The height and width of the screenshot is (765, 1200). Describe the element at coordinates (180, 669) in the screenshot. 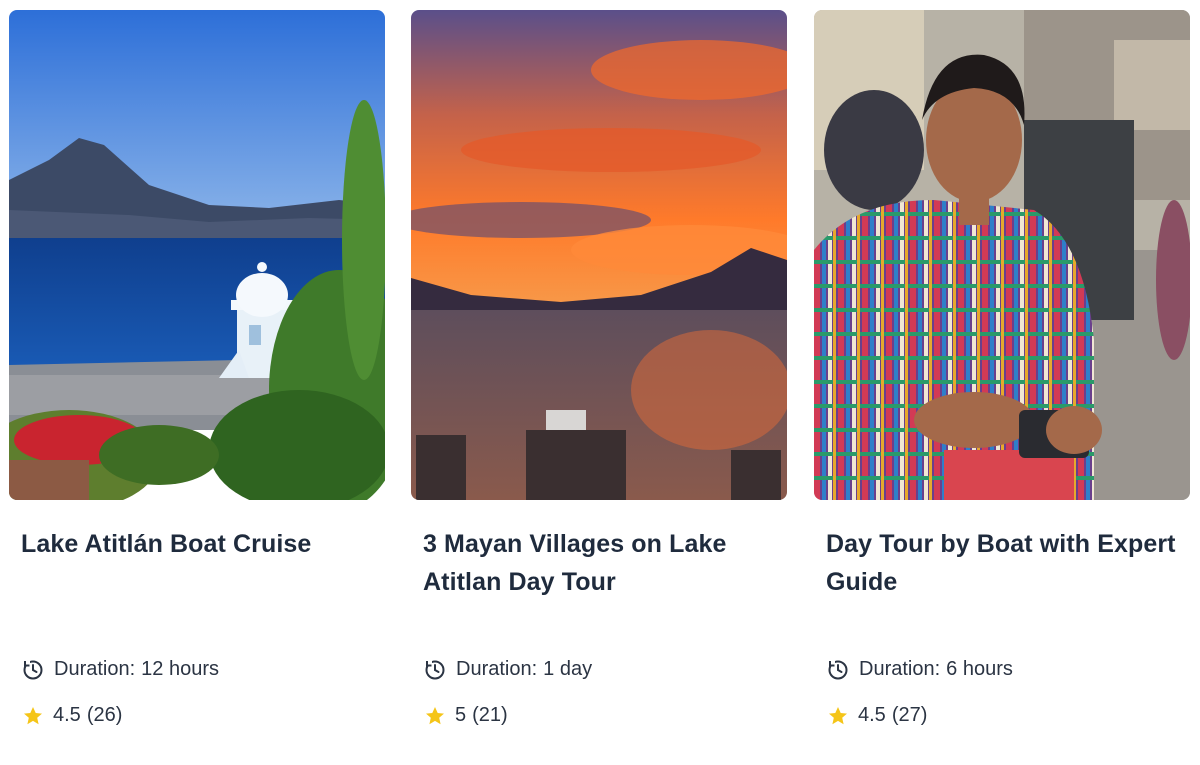

I see `duration-value: 12 hours` at that location.